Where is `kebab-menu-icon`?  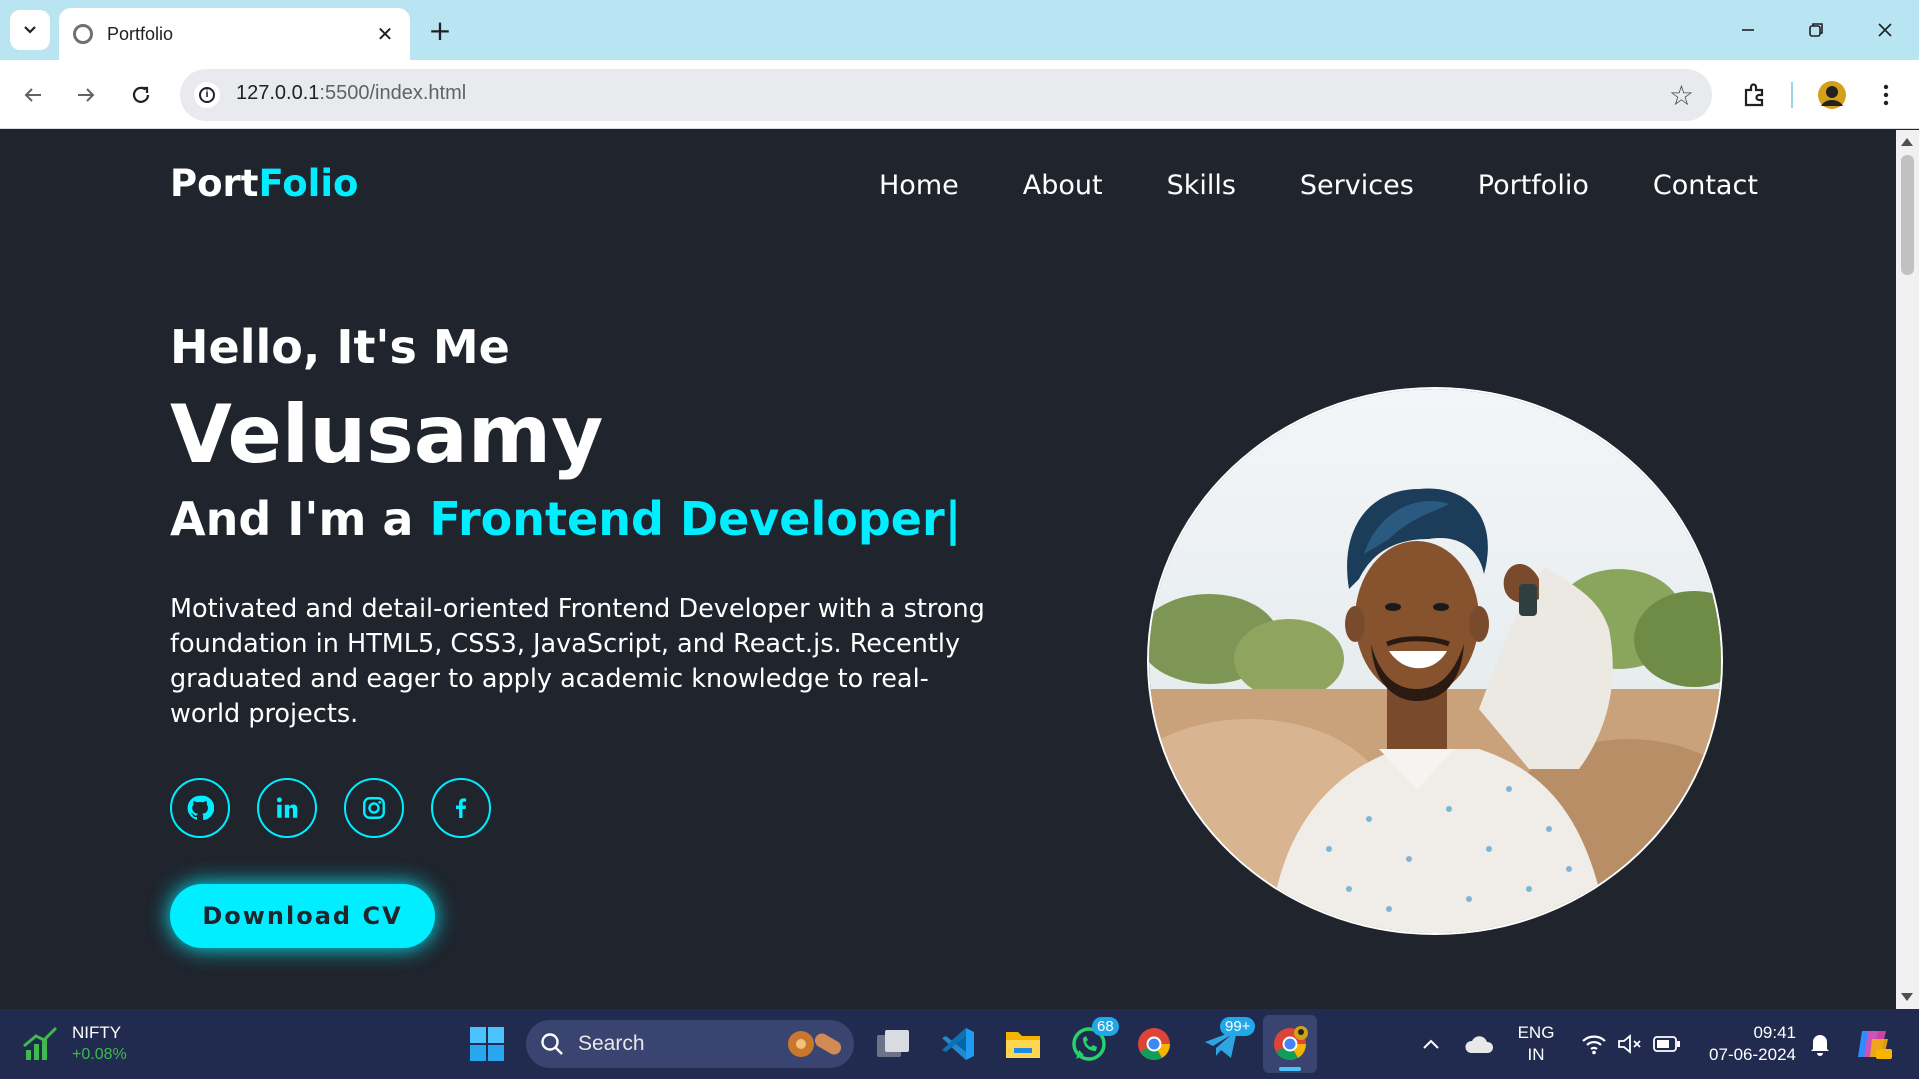 kebab-menu-icon is located at coordinates (1886, 95).